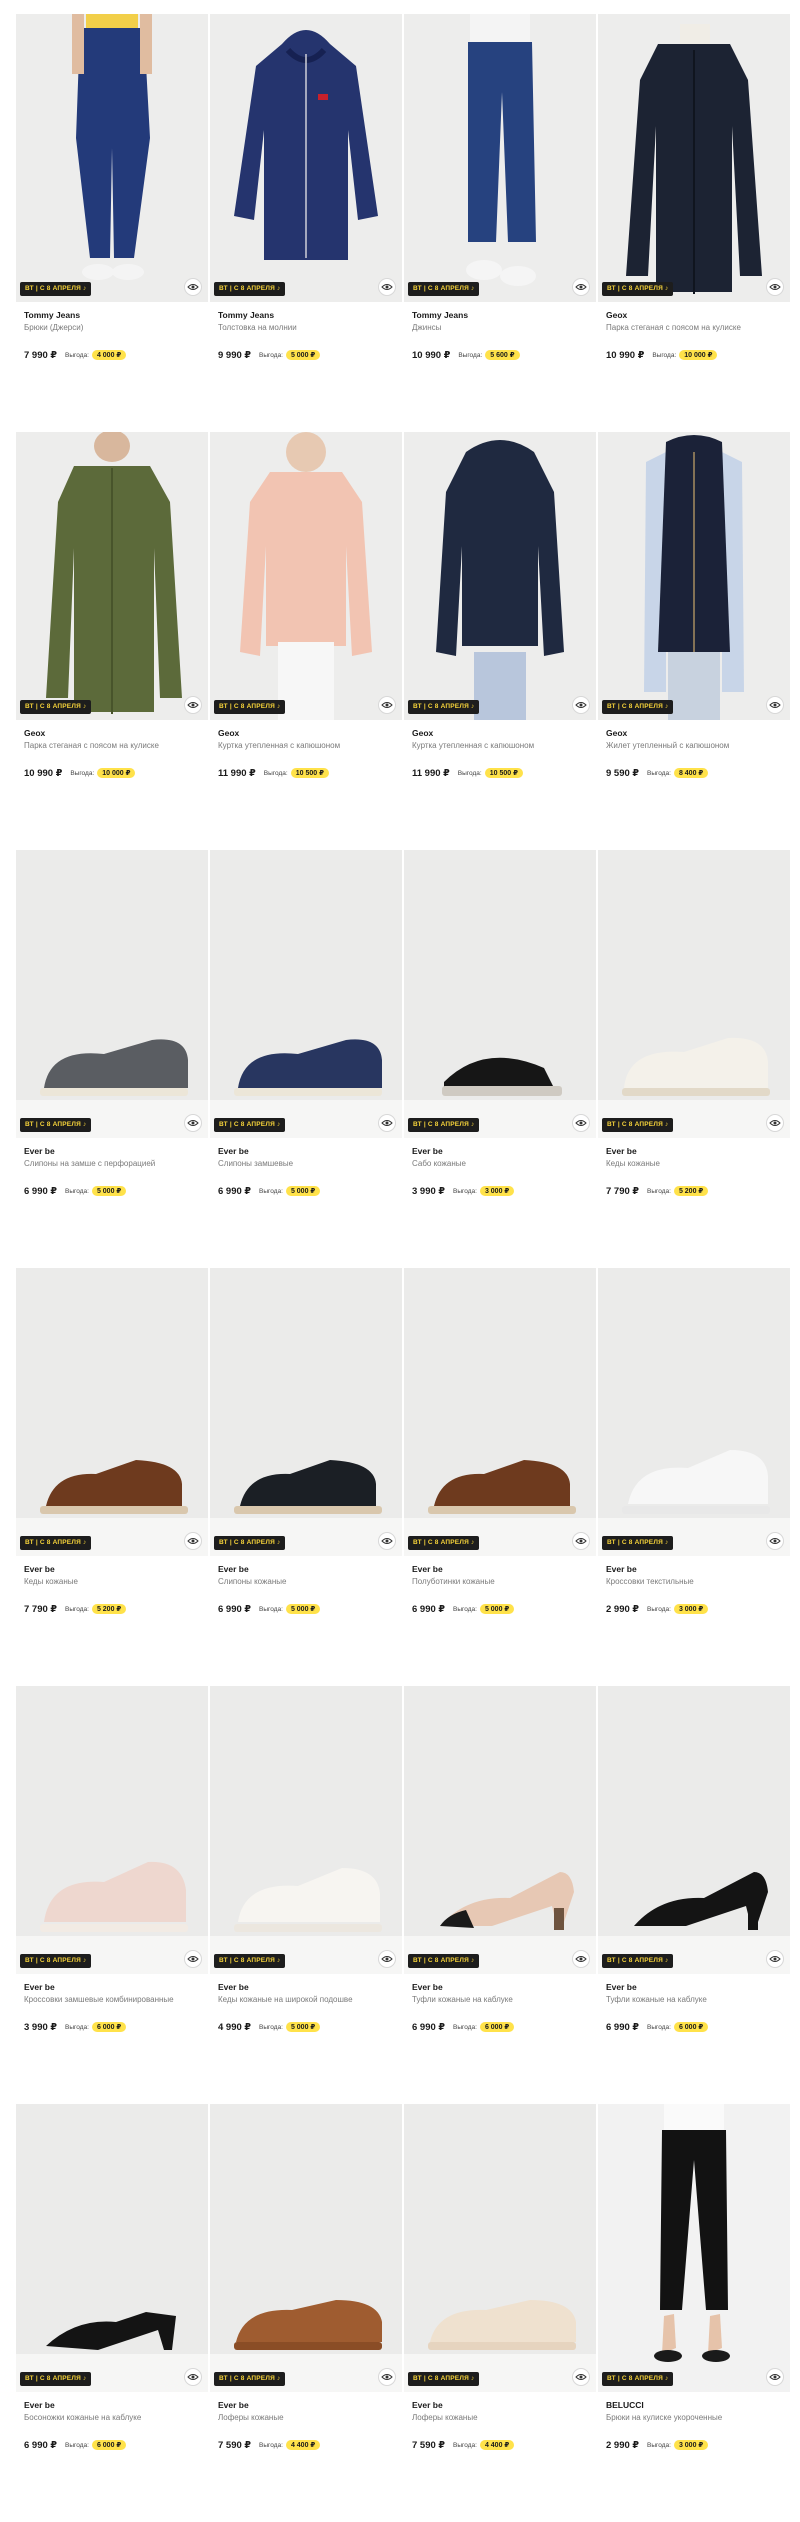  Describe the element at coordinates (694, 746) in the screenshot. I see `product-title: Жилет утепленный с капюшоном` at that location.